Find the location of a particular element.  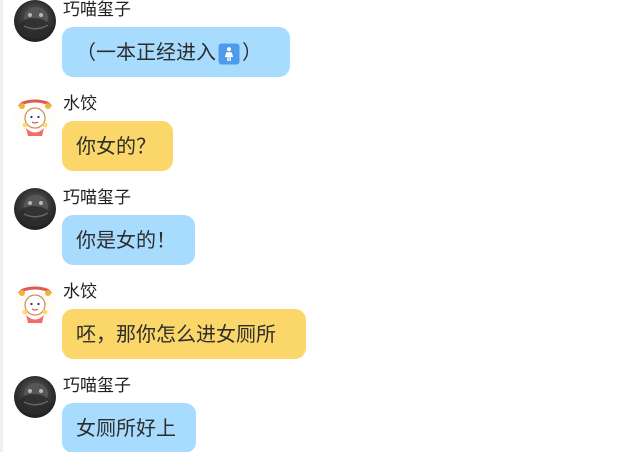

message-text: 你是女的！ is located at coordinates (126, 240).